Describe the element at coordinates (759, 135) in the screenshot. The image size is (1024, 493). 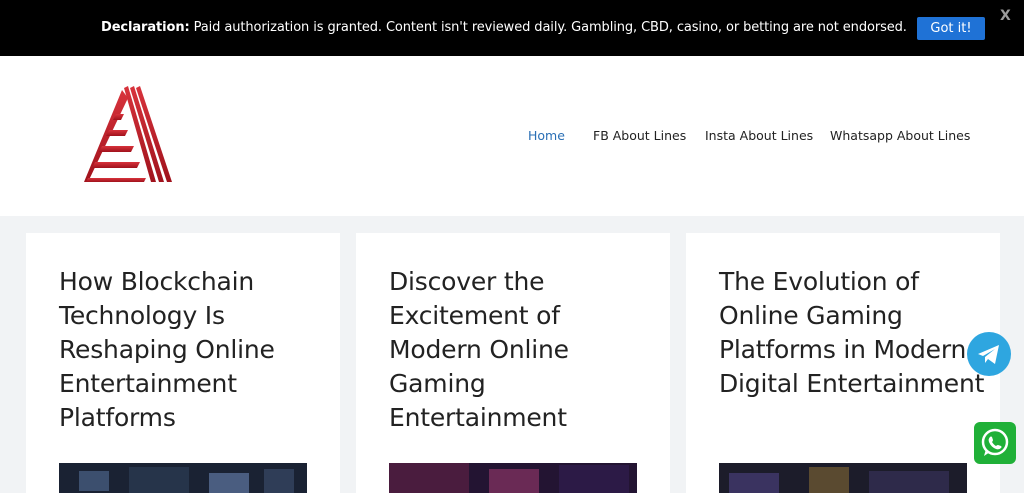
I see `nav-item-insta-about-lines: Insta About Lines` at that location.